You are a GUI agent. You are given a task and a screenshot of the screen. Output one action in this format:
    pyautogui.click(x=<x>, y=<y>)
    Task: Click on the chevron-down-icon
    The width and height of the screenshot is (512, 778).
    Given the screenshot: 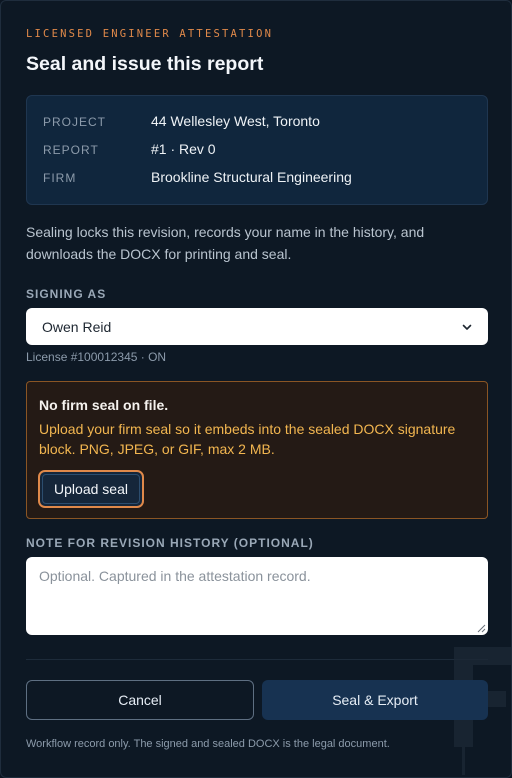 What is the action you would take?
    pyautogui.click(x=467, y=327)
    